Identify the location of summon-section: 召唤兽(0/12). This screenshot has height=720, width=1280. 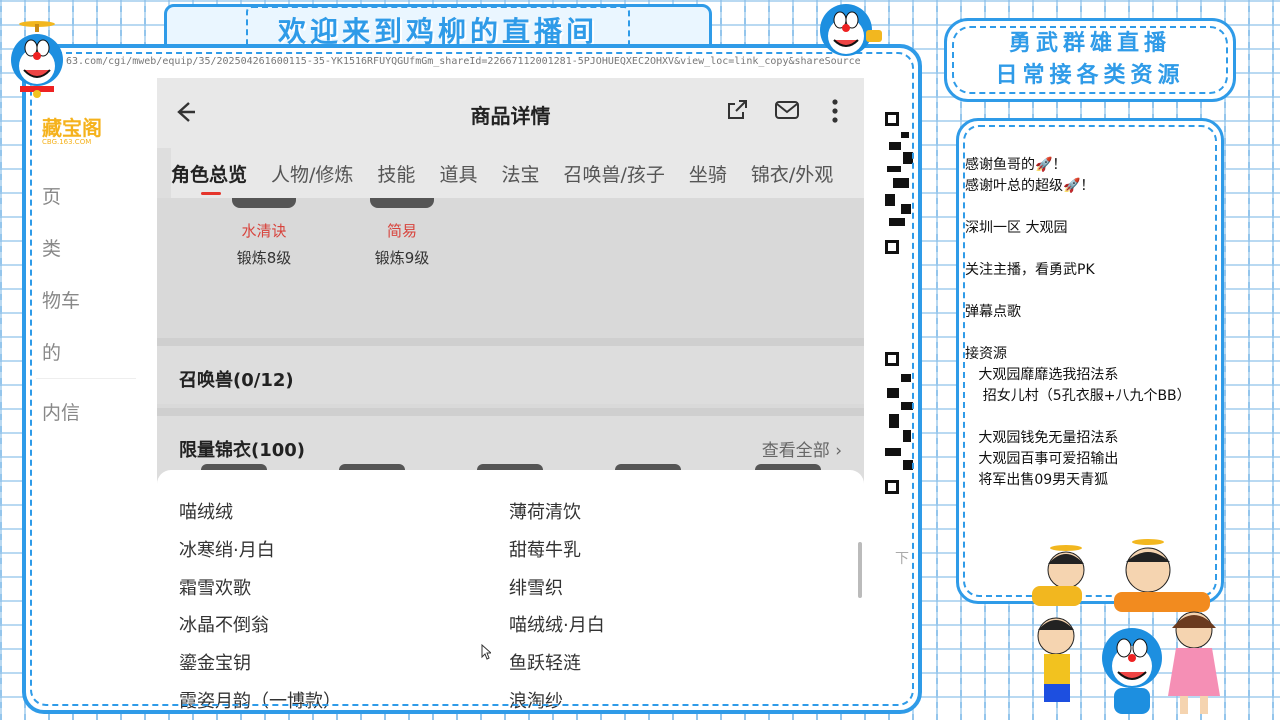
(510, 371).